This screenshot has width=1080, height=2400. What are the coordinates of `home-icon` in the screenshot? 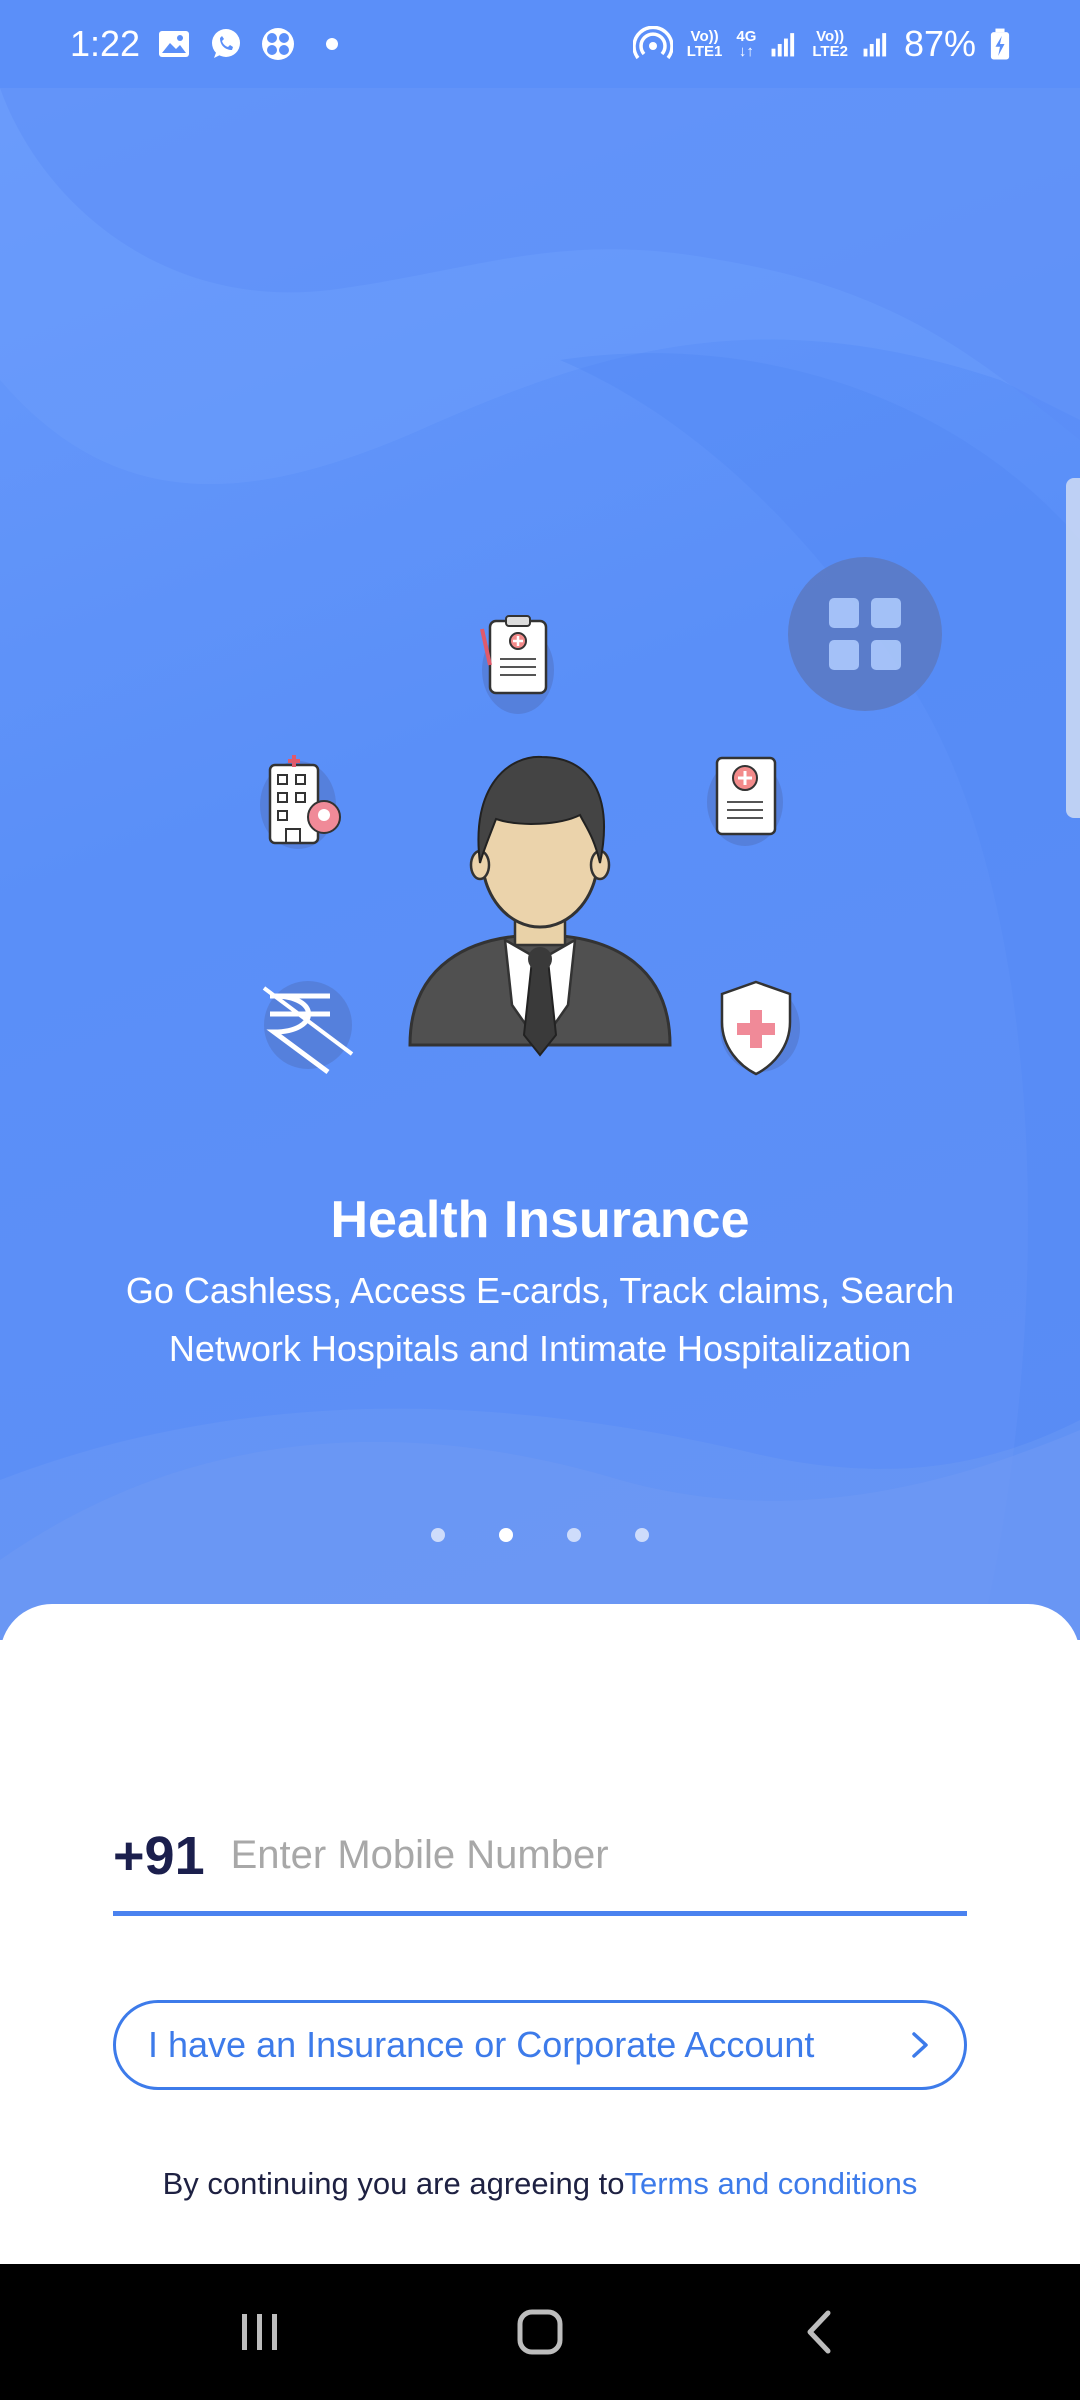 It's located at (540, 2332).